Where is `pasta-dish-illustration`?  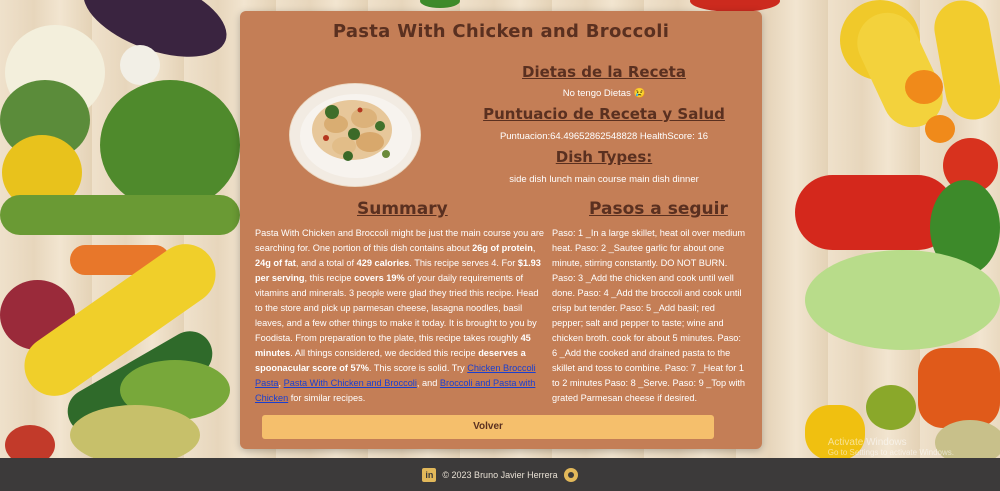
pasta-dish-illustration is located at coordinates (355, 135).